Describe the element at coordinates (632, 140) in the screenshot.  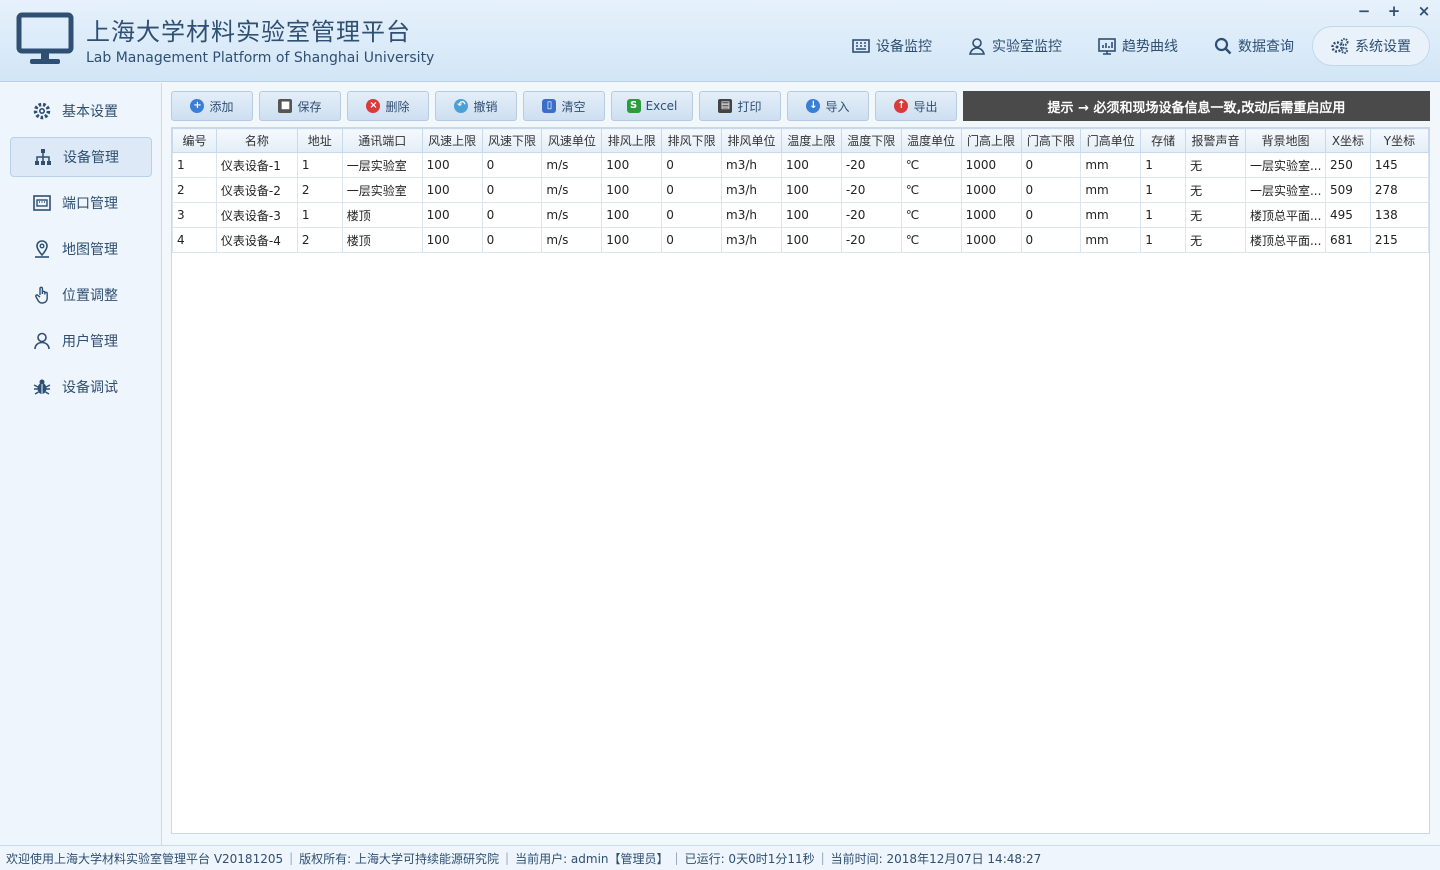
I see `column-header: 排风上限` at that location.